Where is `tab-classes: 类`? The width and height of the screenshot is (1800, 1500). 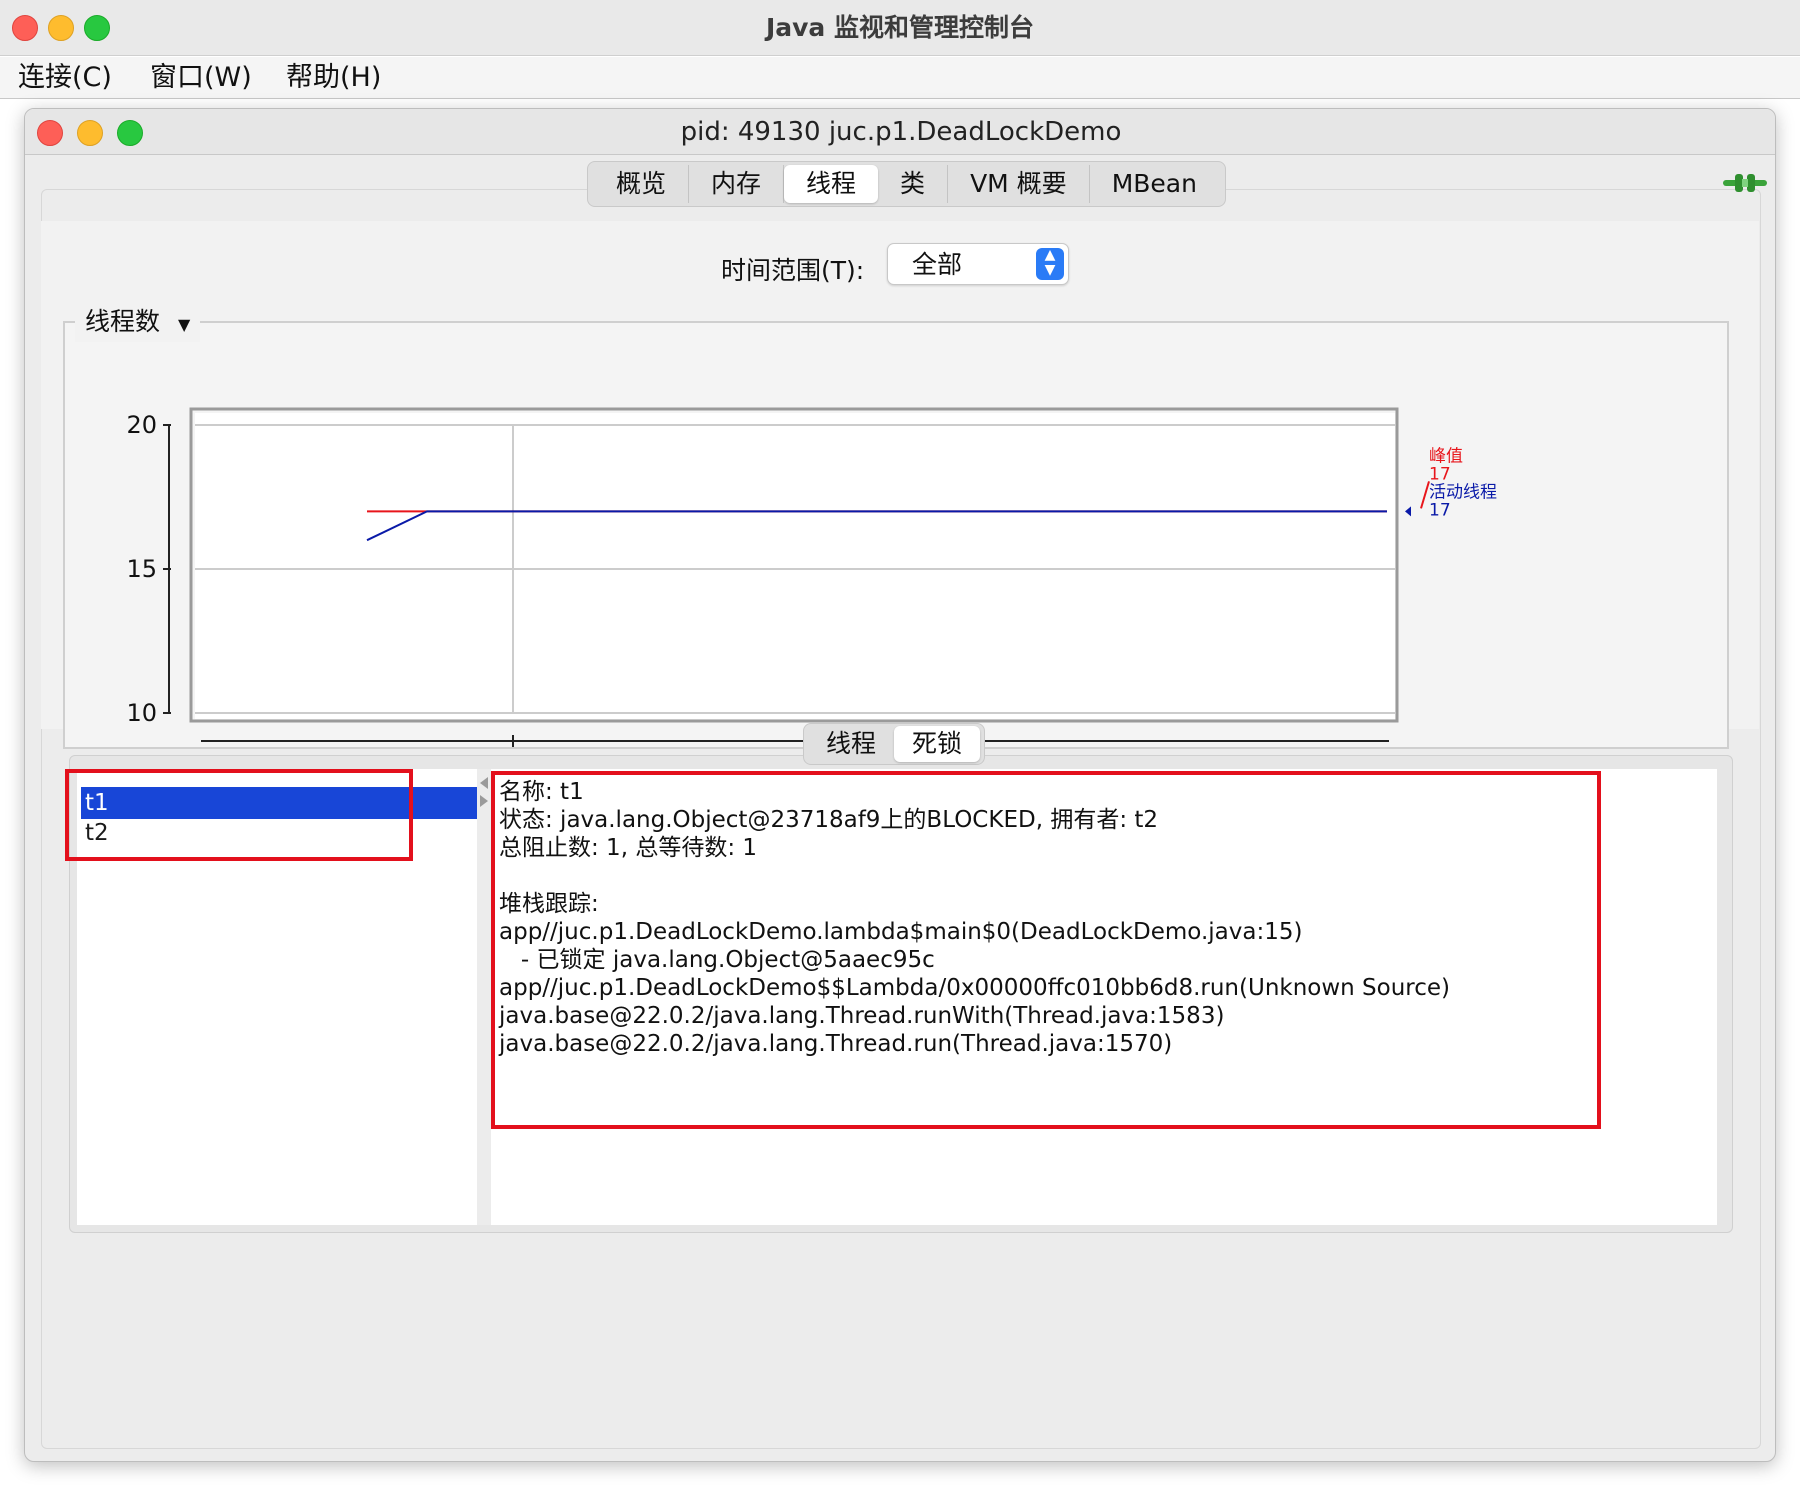 tab-classes: 类 is located at coordinates (913, 184).